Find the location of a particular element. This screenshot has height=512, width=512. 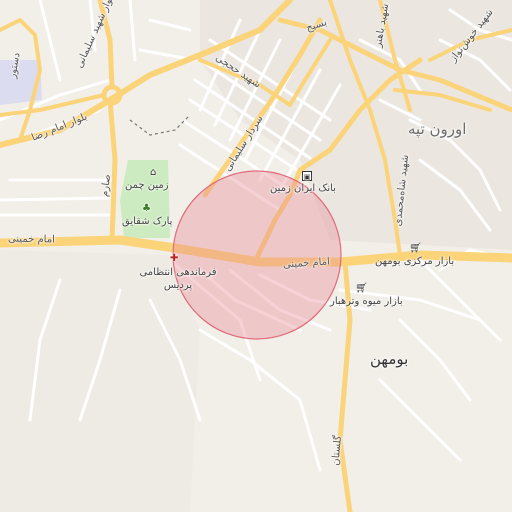

stadium-icon: ⌂ is located at coordinates (153, 173).